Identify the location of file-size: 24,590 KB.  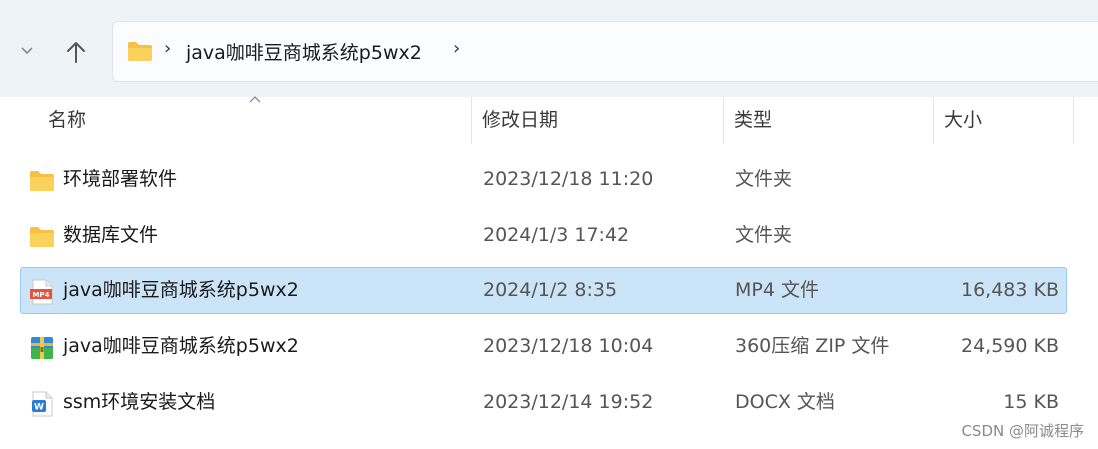
(1009, 346).